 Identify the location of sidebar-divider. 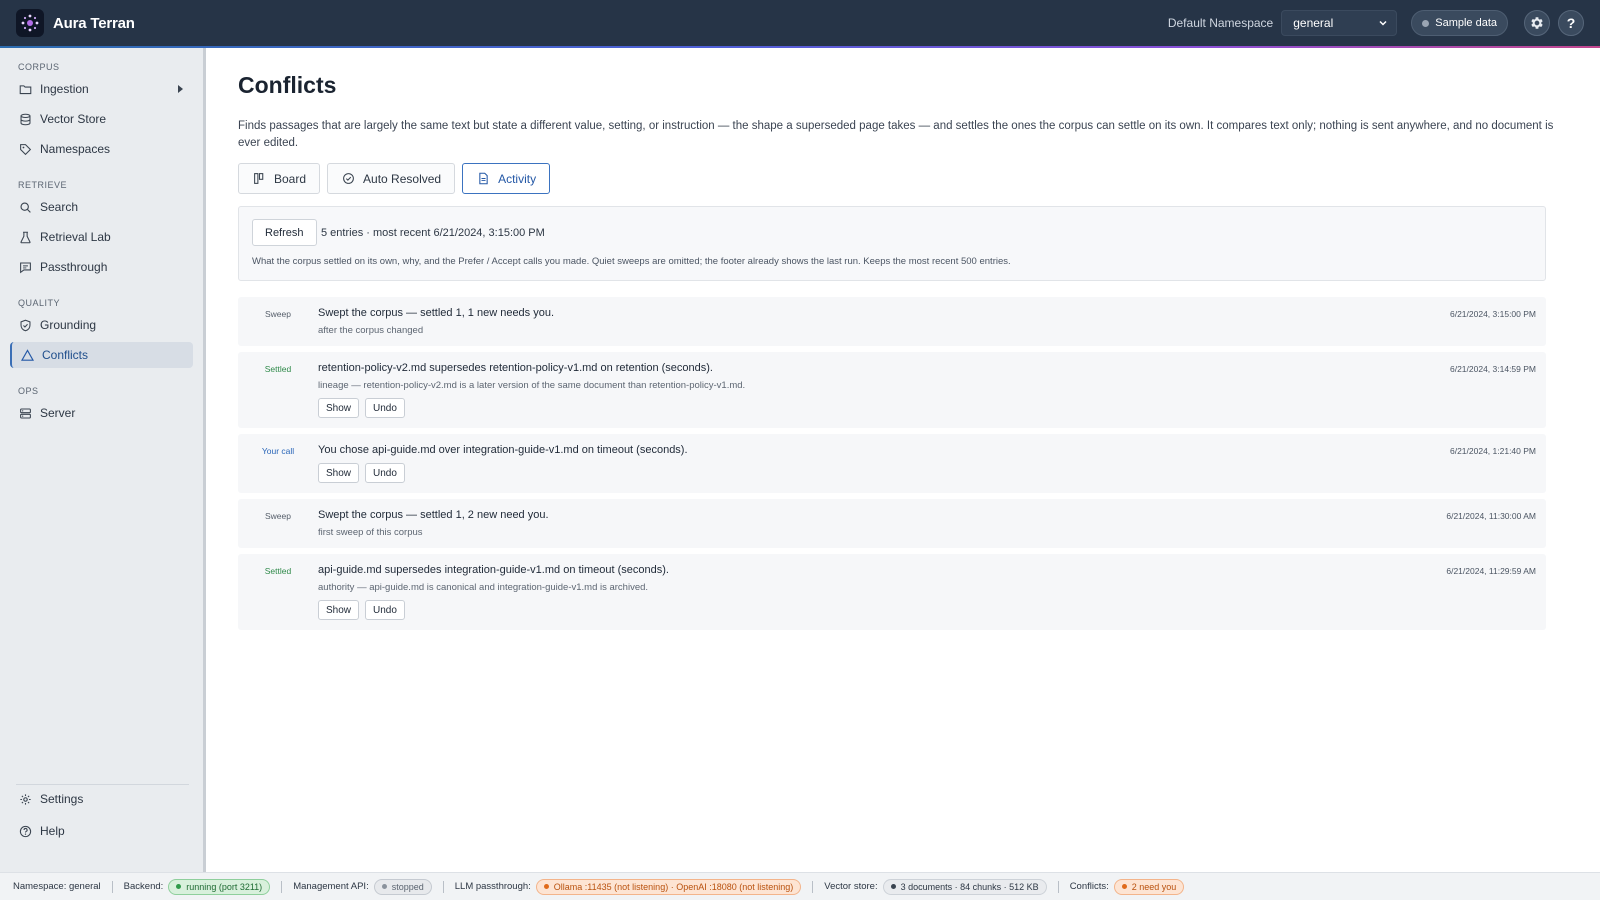
(102, 784).